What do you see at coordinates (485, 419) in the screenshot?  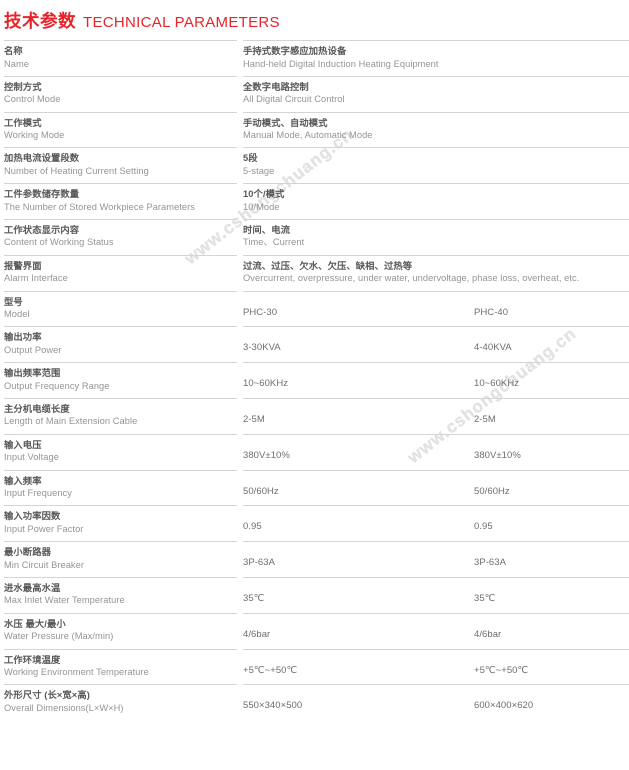 I see `row-value-phc40: 2-5M` at bounding box center [485, 419].